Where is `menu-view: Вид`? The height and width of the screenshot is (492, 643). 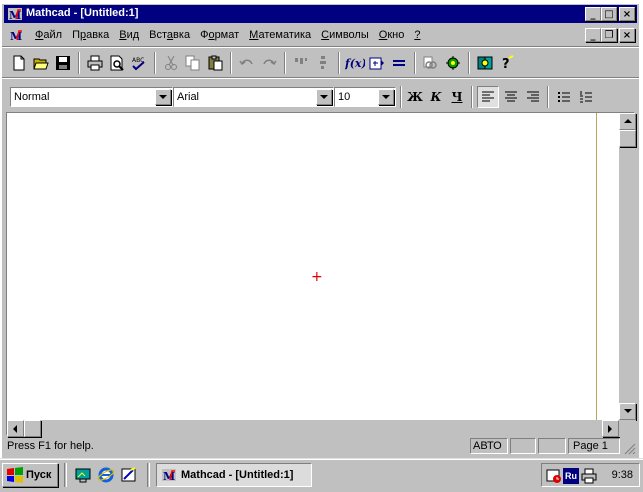
menu-view: Вид is located at coordinates (129, 35).